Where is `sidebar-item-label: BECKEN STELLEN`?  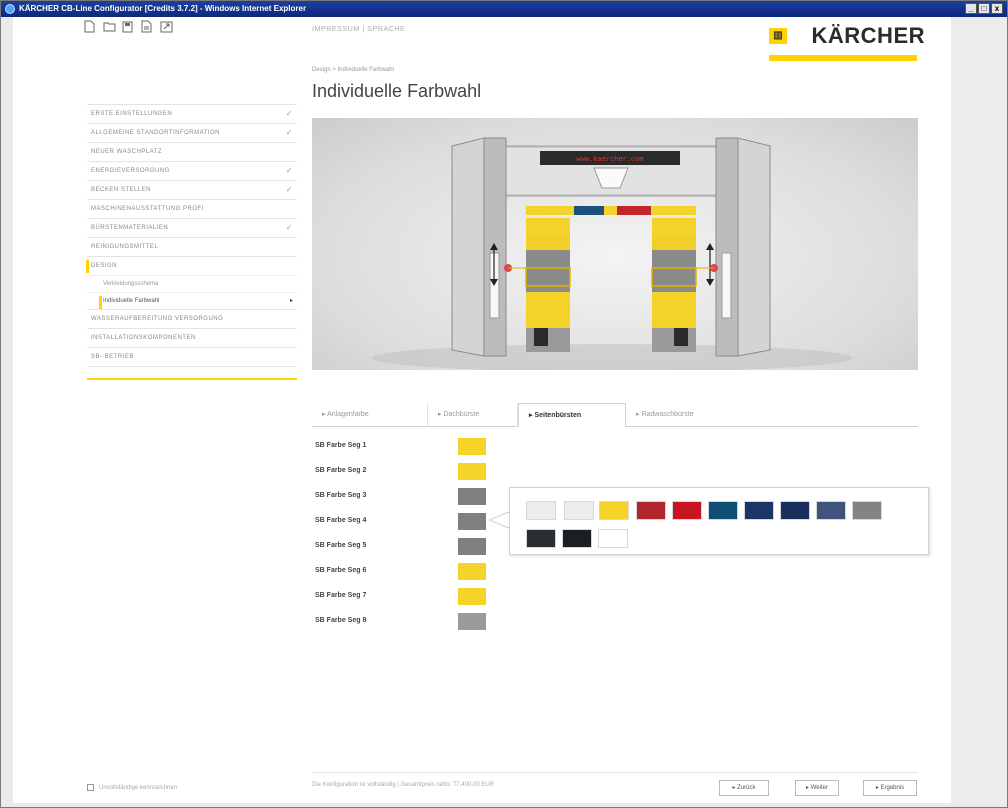 sidebar-item-label: BECKEN STELLEN is located at coordinates (121, 190).